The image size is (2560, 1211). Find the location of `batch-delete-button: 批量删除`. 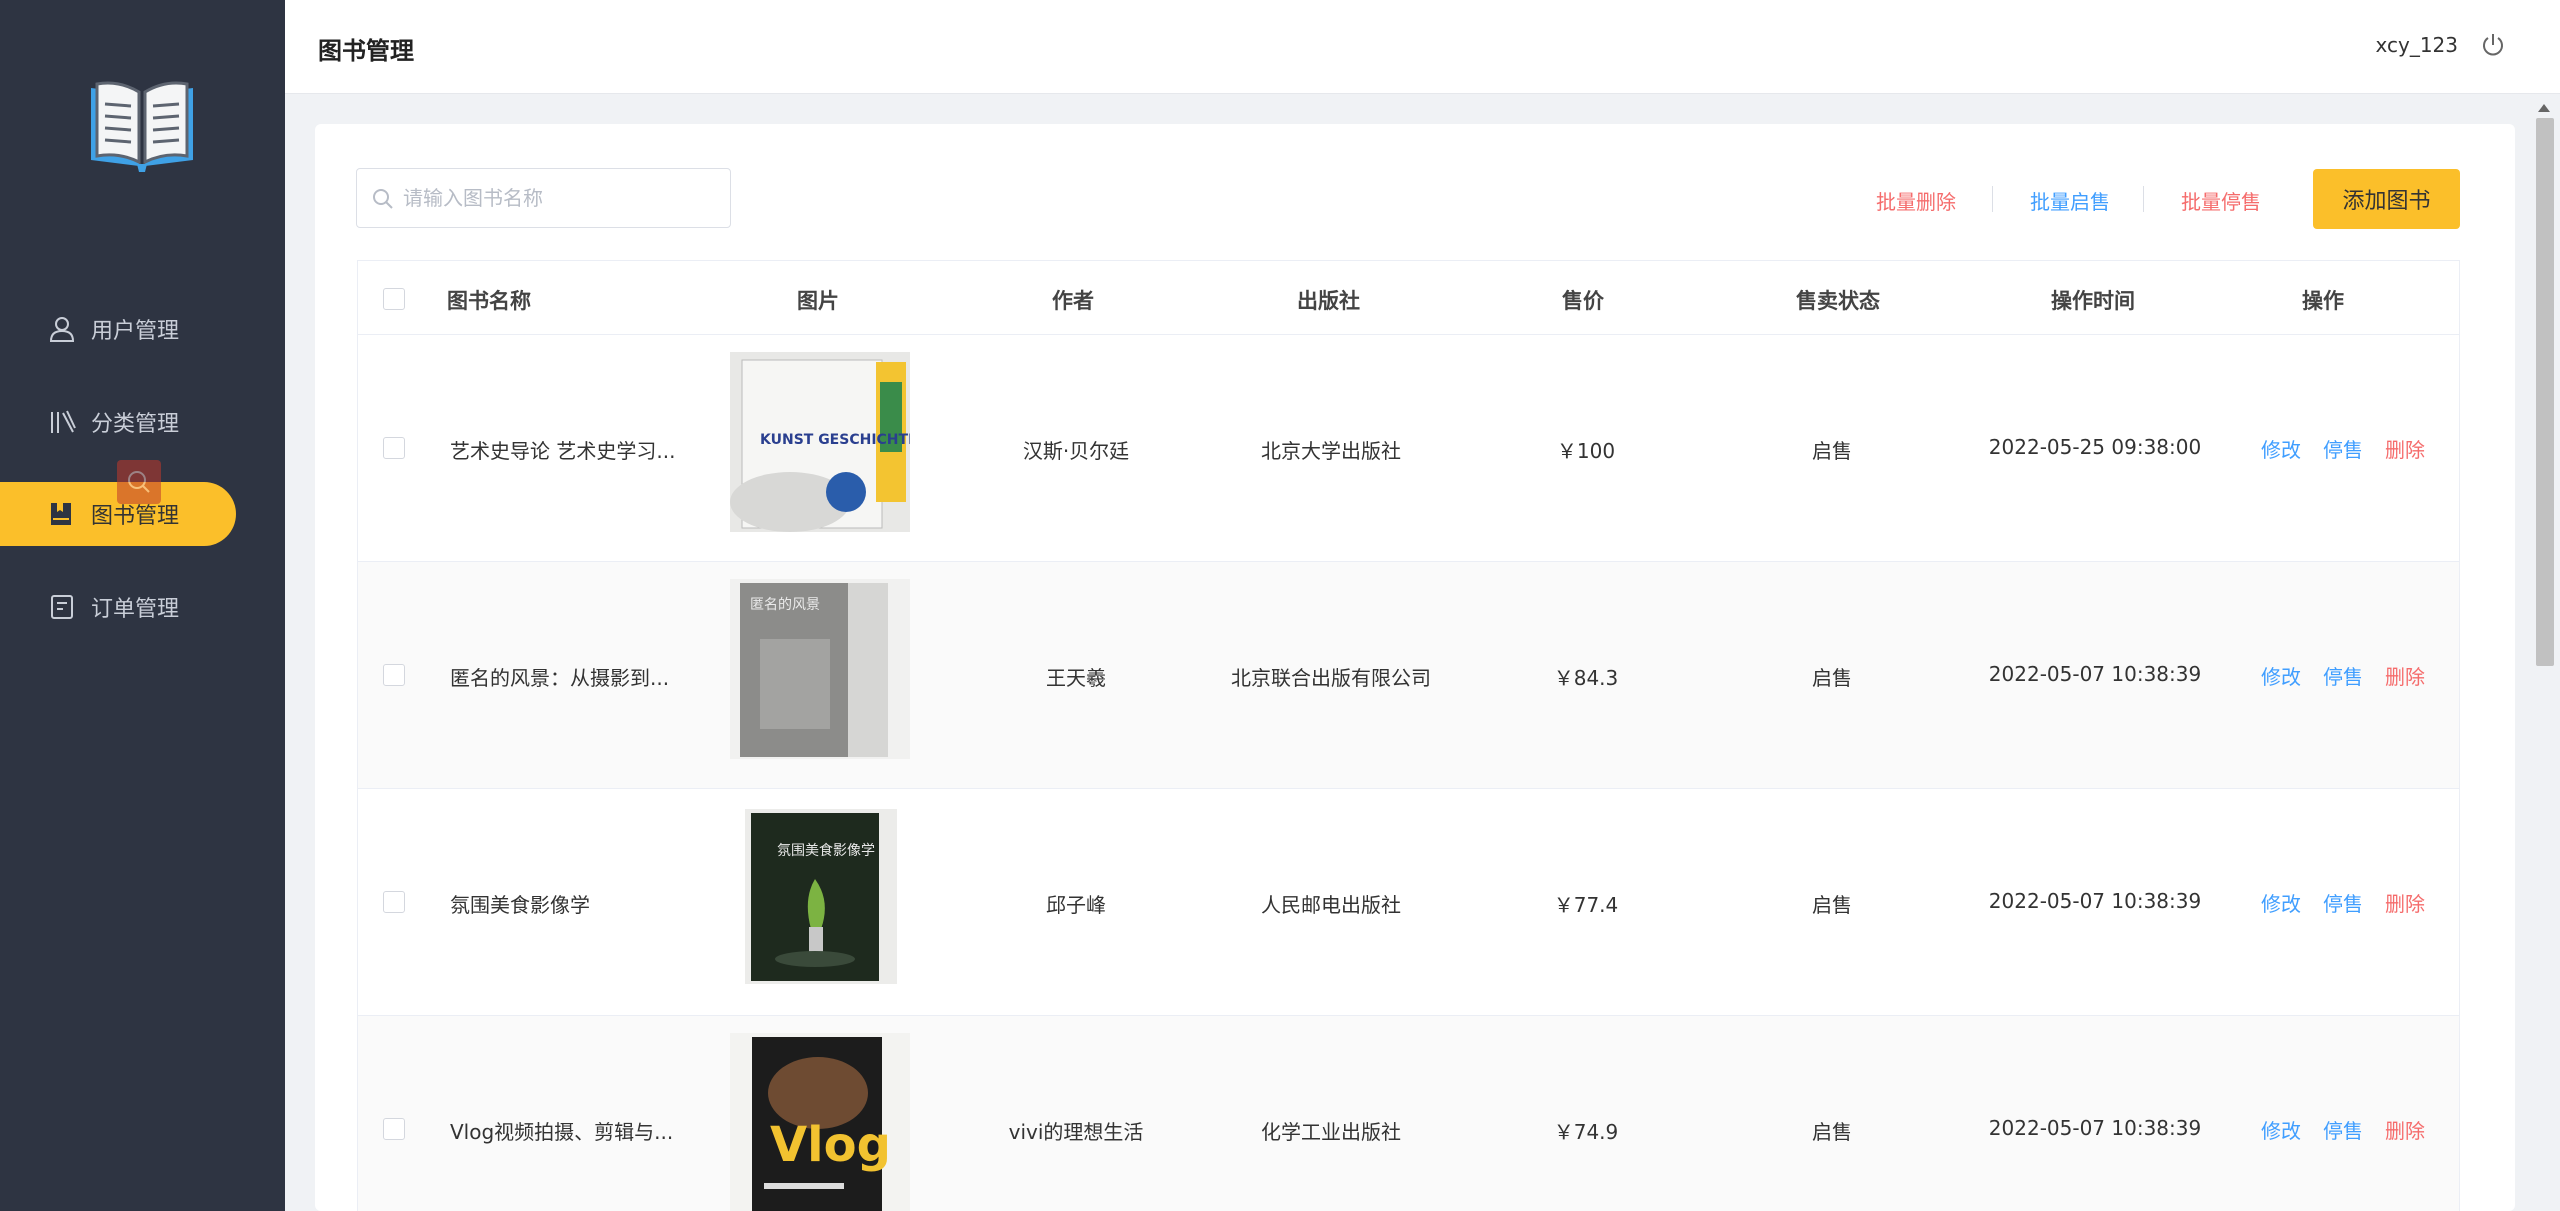

batch-delete-button: 批量删除 is located at coordinates (1916, 200).